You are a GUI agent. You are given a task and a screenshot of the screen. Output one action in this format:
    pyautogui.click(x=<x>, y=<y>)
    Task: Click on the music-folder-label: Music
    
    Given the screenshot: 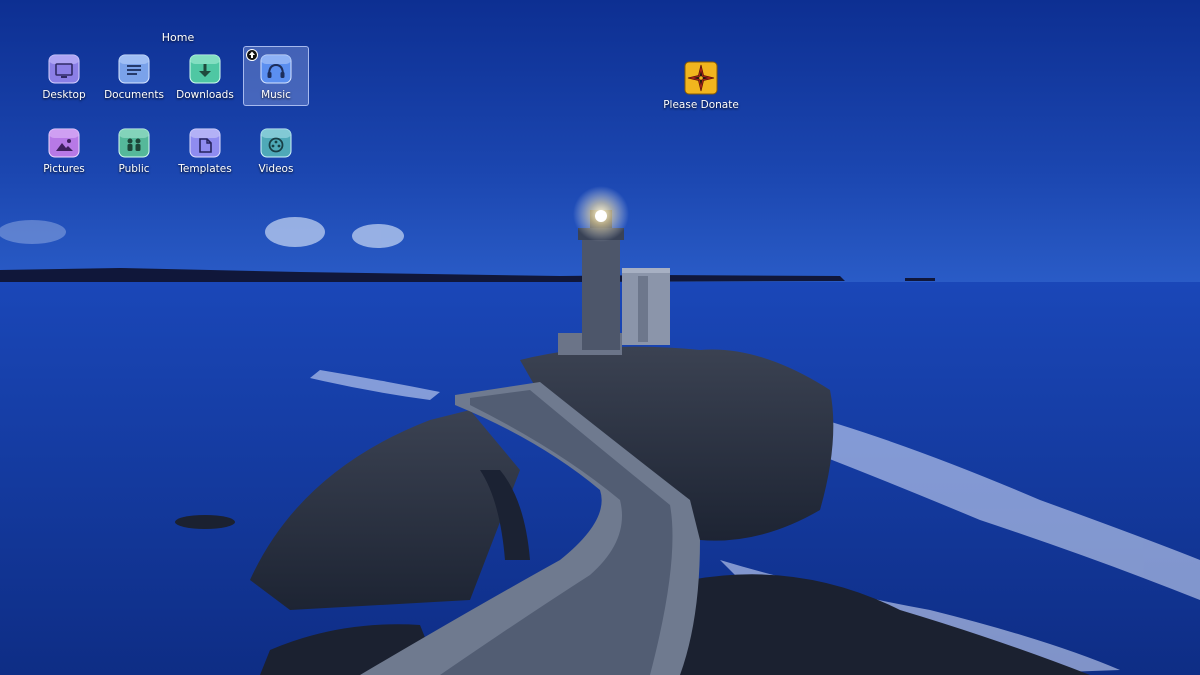 What is the action you would take?
    pyautogui.click(x=276, y=95)
    